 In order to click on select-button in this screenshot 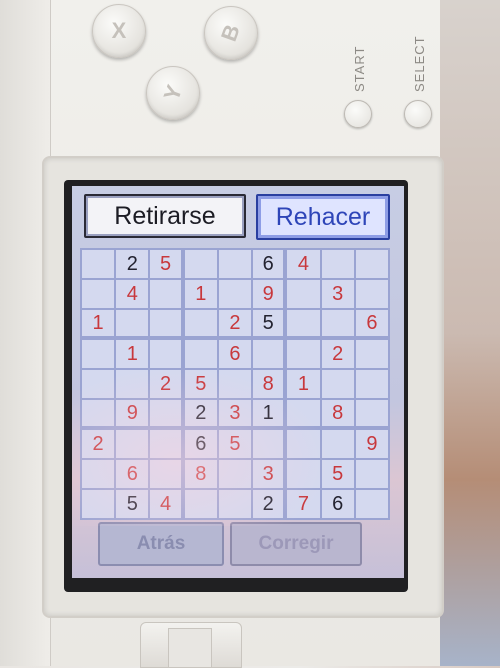, I will do `click(418, 114)`.